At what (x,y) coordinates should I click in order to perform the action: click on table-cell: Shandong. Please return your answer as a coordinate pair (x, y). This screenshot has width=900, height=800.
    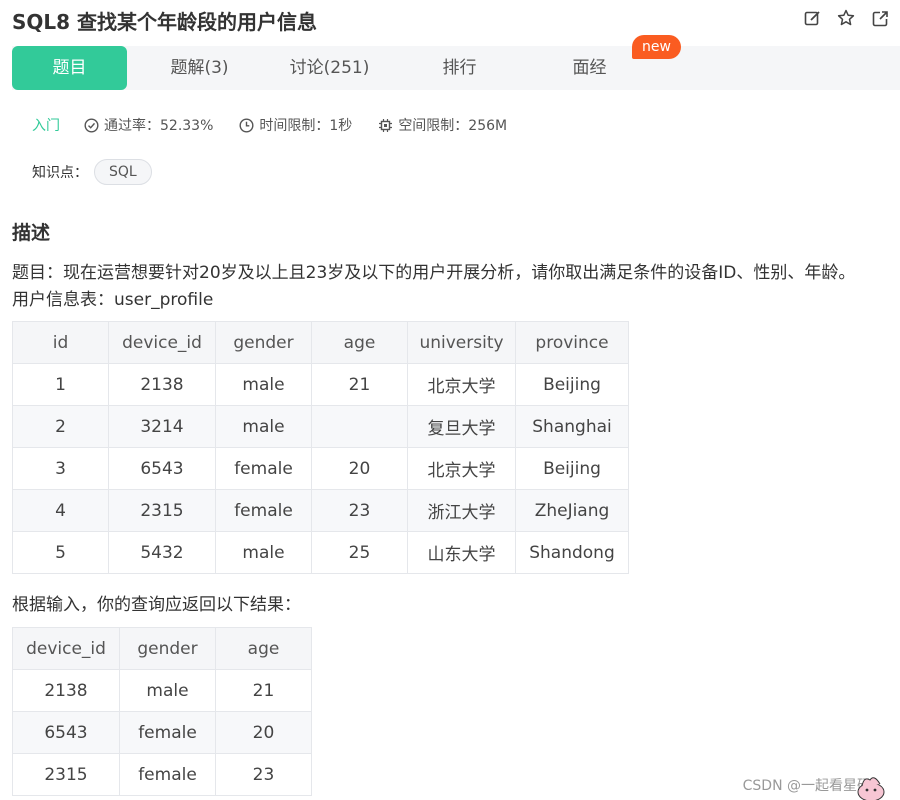
    Looking at the image, I should click on (572, 552).